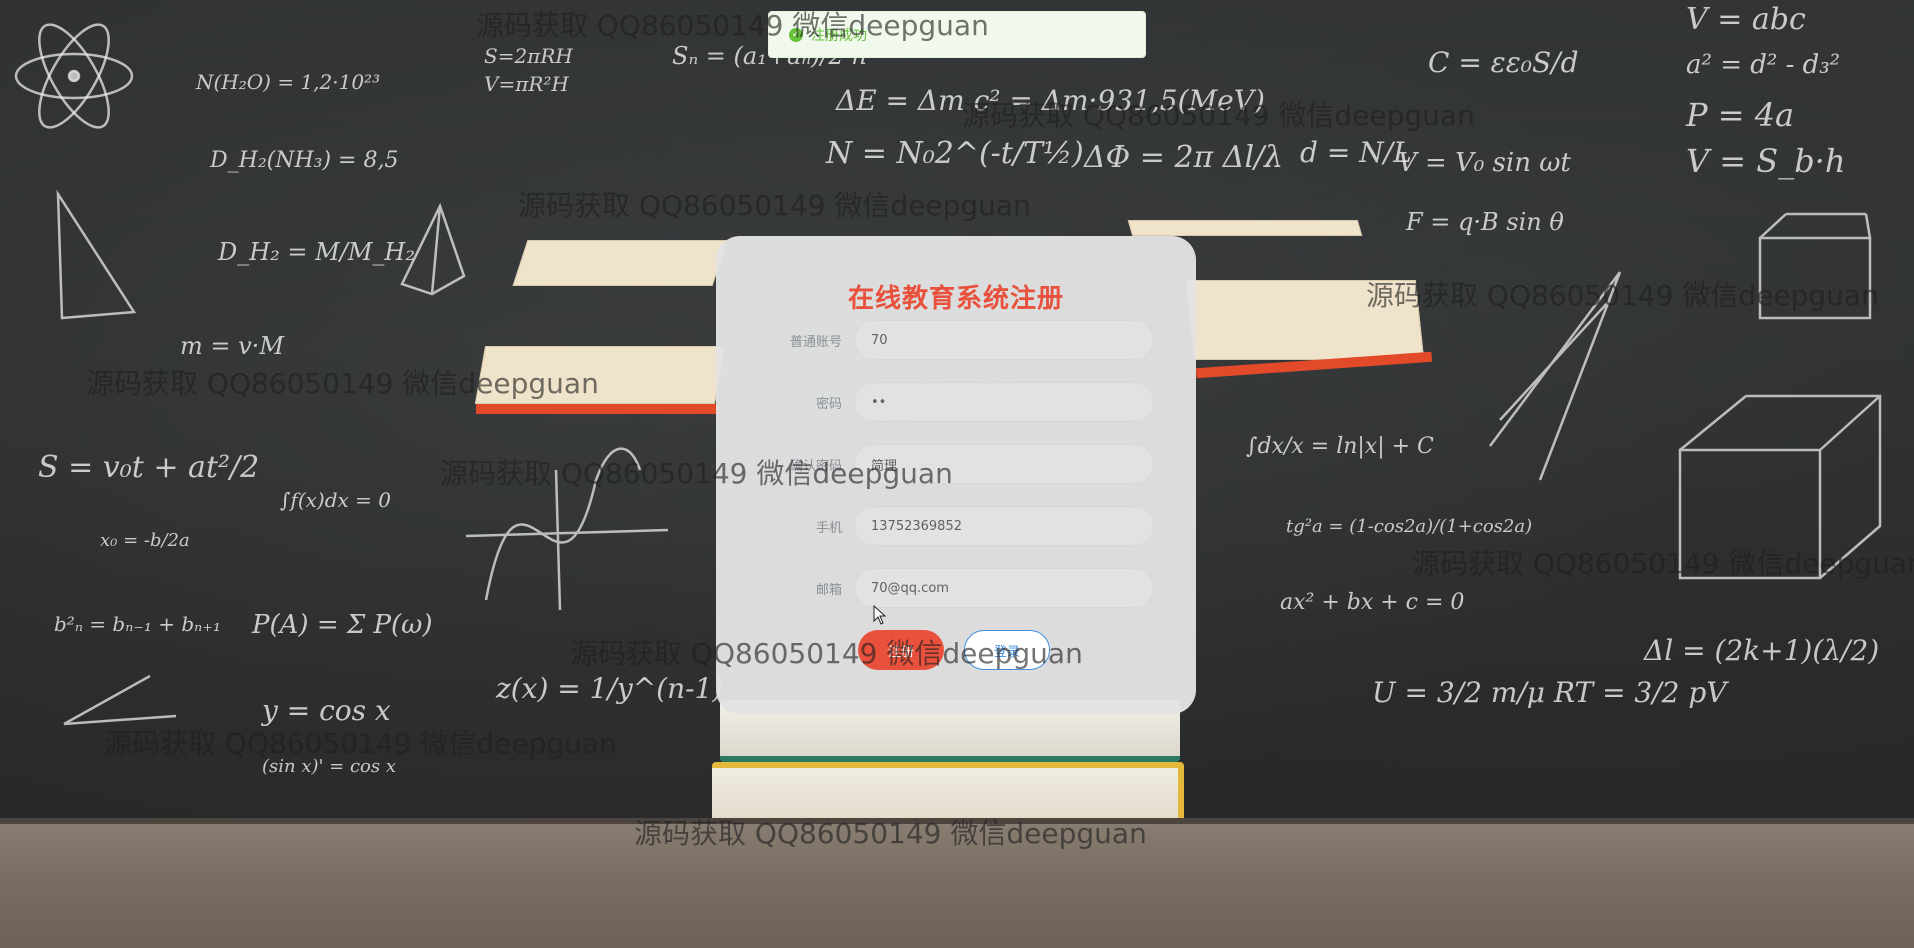 The height and width of the screenshot is (948, 1914). I want to click on password-label: 密码, so click(828, 404).